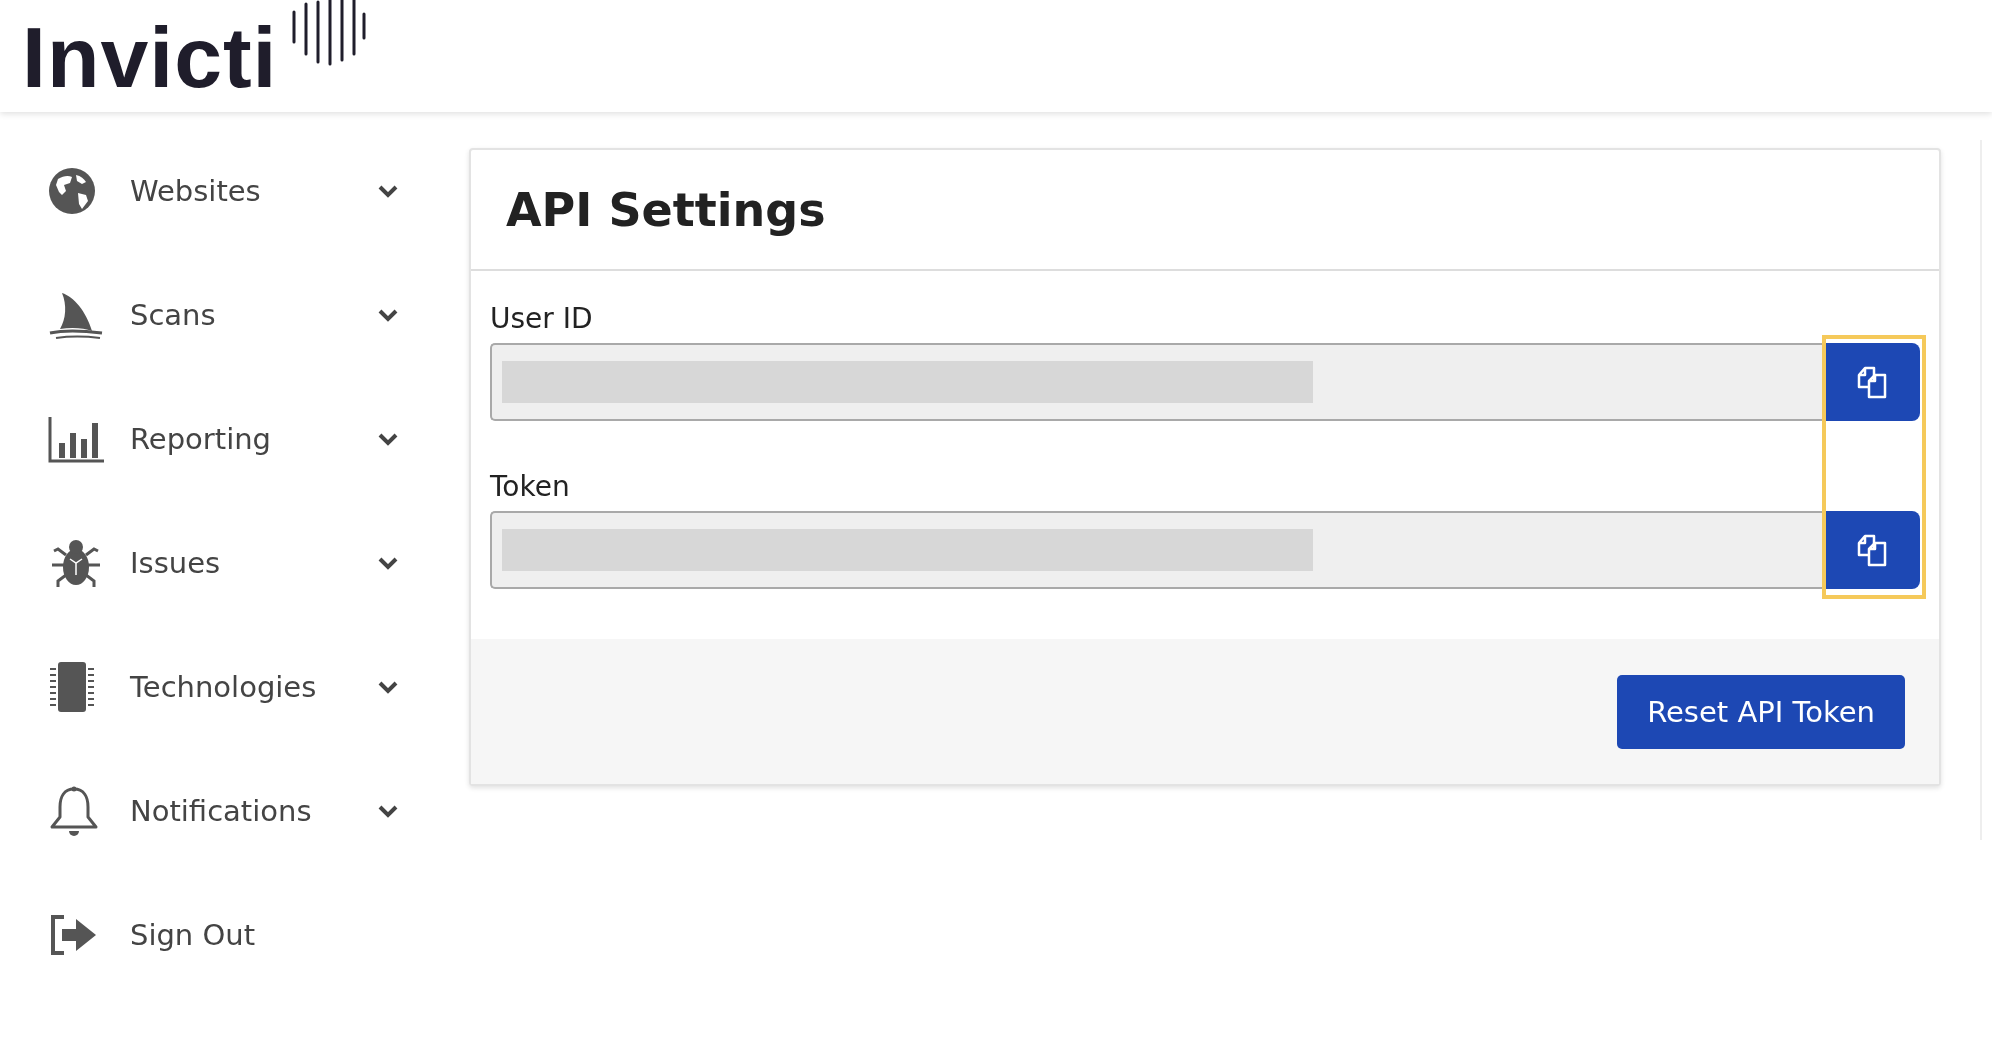  Describe the element at coordinates (253, 687) in the screenshot. I see `sidebar-item: Technologies` at that location.